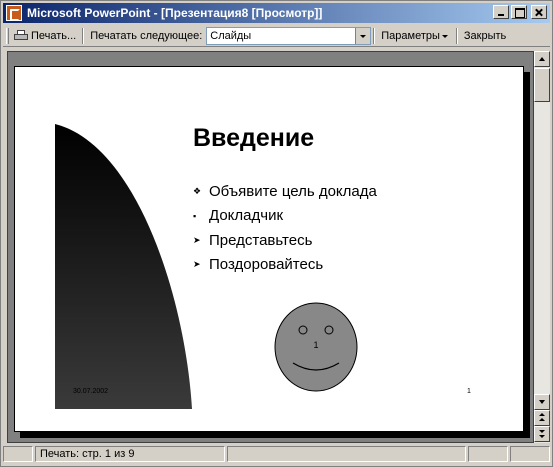 Image resolution: width=553 pixels, height=467 pixels. What do you see at coordinates (410, 35) in the screenshot?
I see `options-button-label: Параметры` at bounding box center [410, 35].